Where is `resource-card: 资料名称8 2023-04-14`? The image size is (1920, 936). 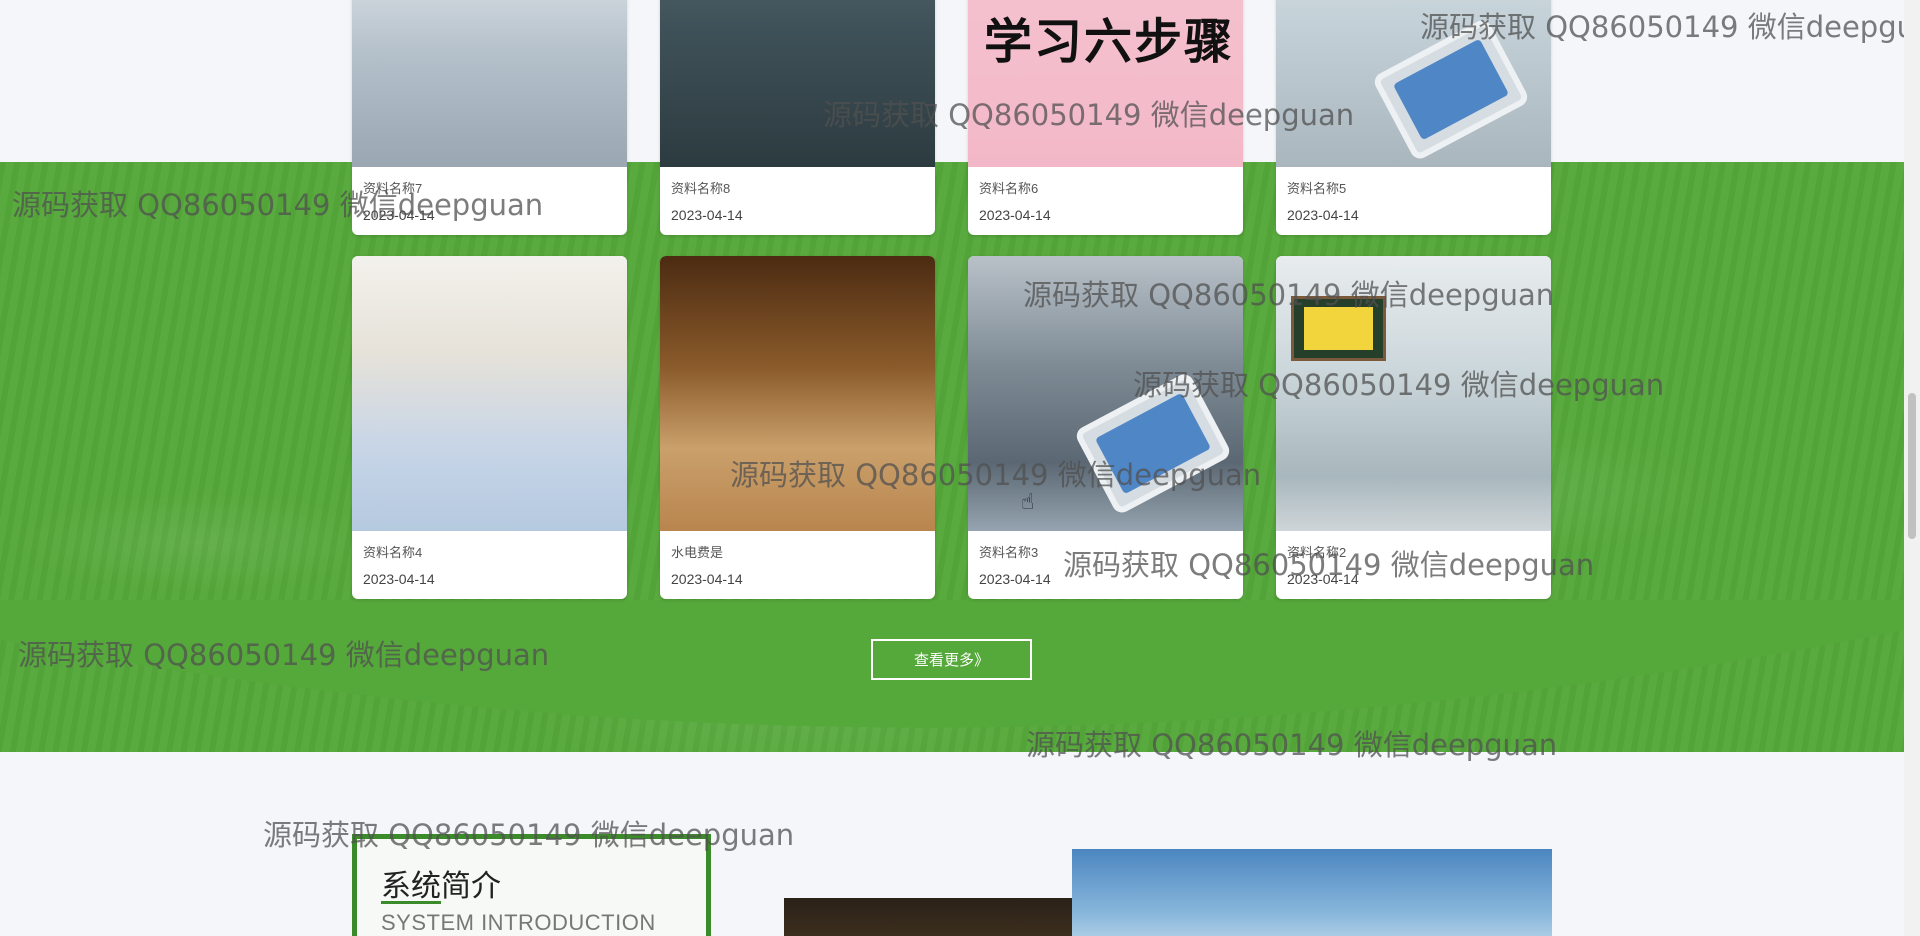
resource-card: 资料名称8 2023-04-14 is located at coordinates (797, 117).